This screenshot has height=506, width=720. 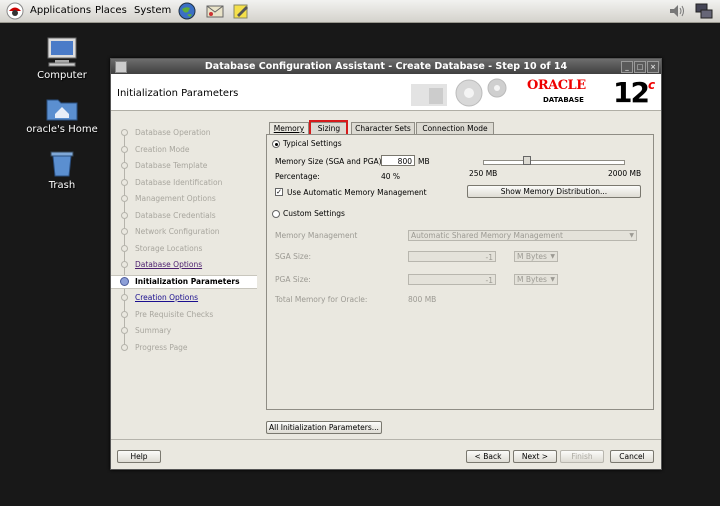 I want to click on memory-management-select: Automatic Shared Memory Management ▼, so click(x=522, y=235).